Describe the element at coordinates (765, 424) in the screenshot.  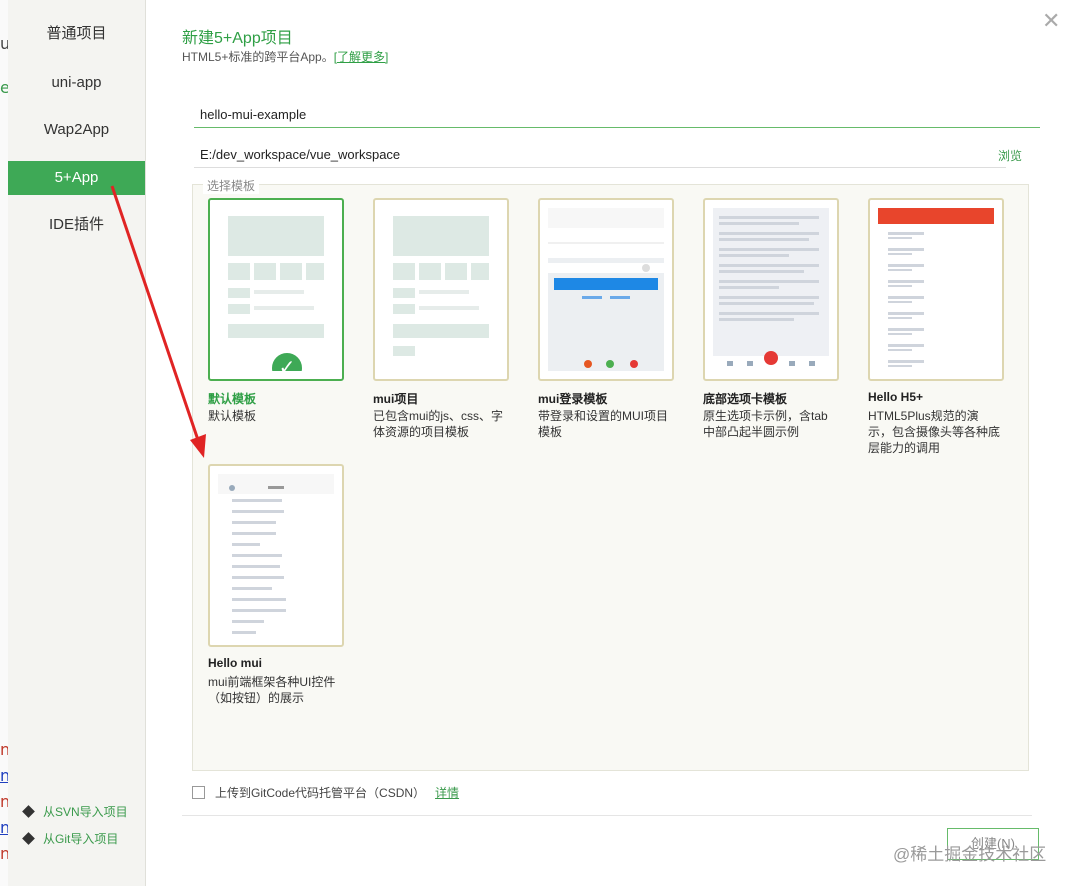
I see `template-desc-bottom-tab: 原生选项卡示例，含tab中部凸起半圆示例` at that location.